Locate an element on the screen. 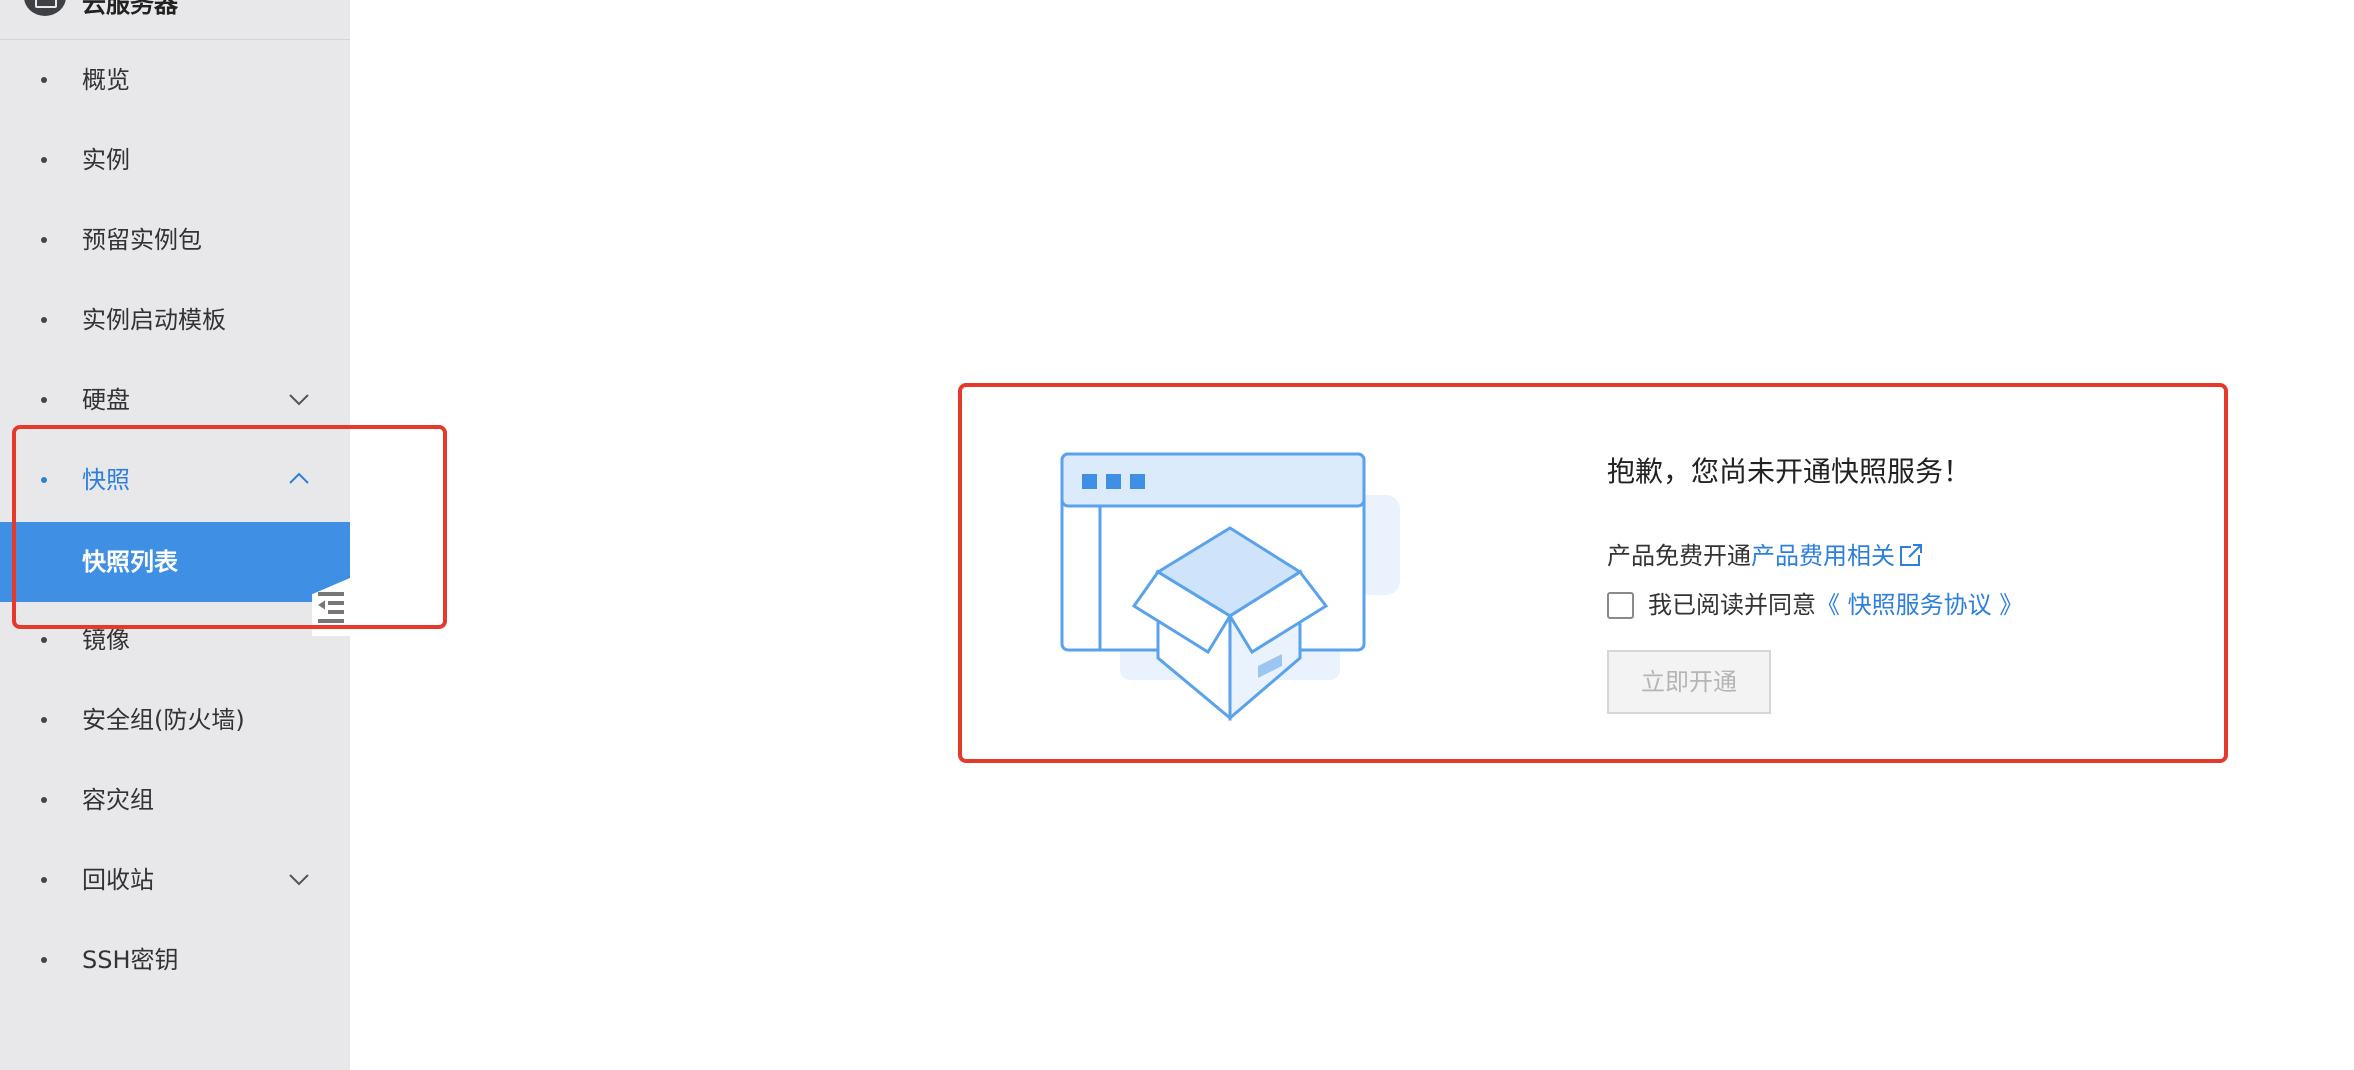  sidebar-item-label: 实例启动模板 is located at coordinates (154, 320).